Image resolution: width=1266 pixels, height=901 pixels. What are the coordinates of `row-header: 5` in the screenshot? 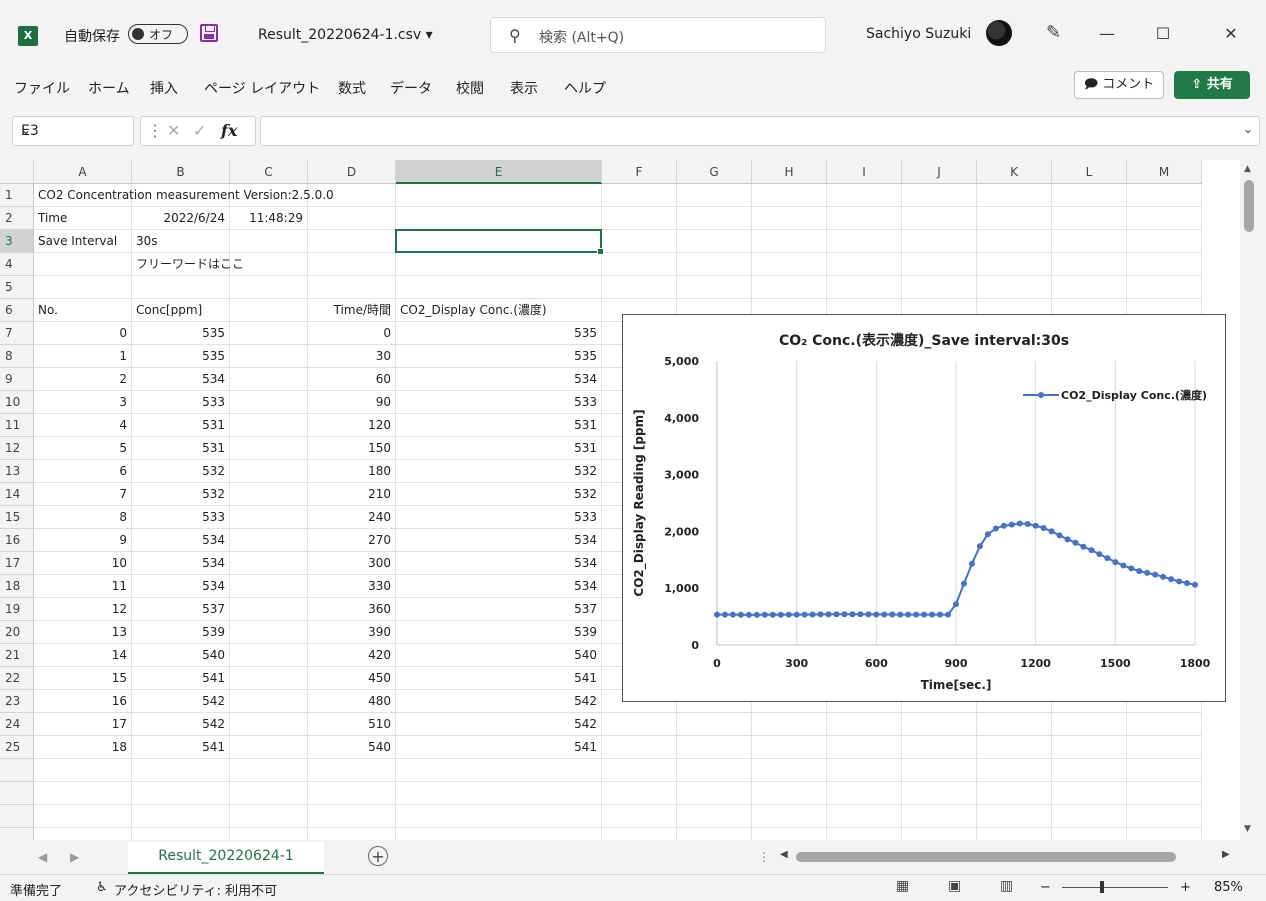 It's located at (17, 287).